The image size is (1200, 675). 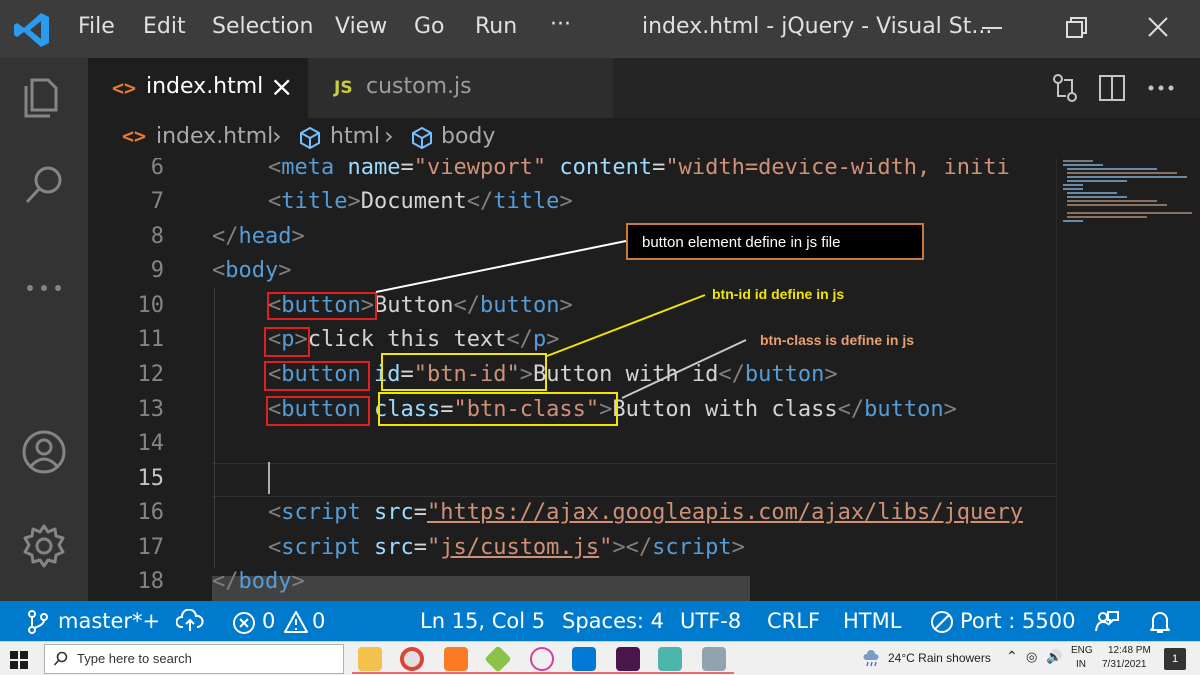 What do you see at coordinates (124, 88) in the screenshot?
I see `html-file-icon: <>` at bounding box center [124, 88].